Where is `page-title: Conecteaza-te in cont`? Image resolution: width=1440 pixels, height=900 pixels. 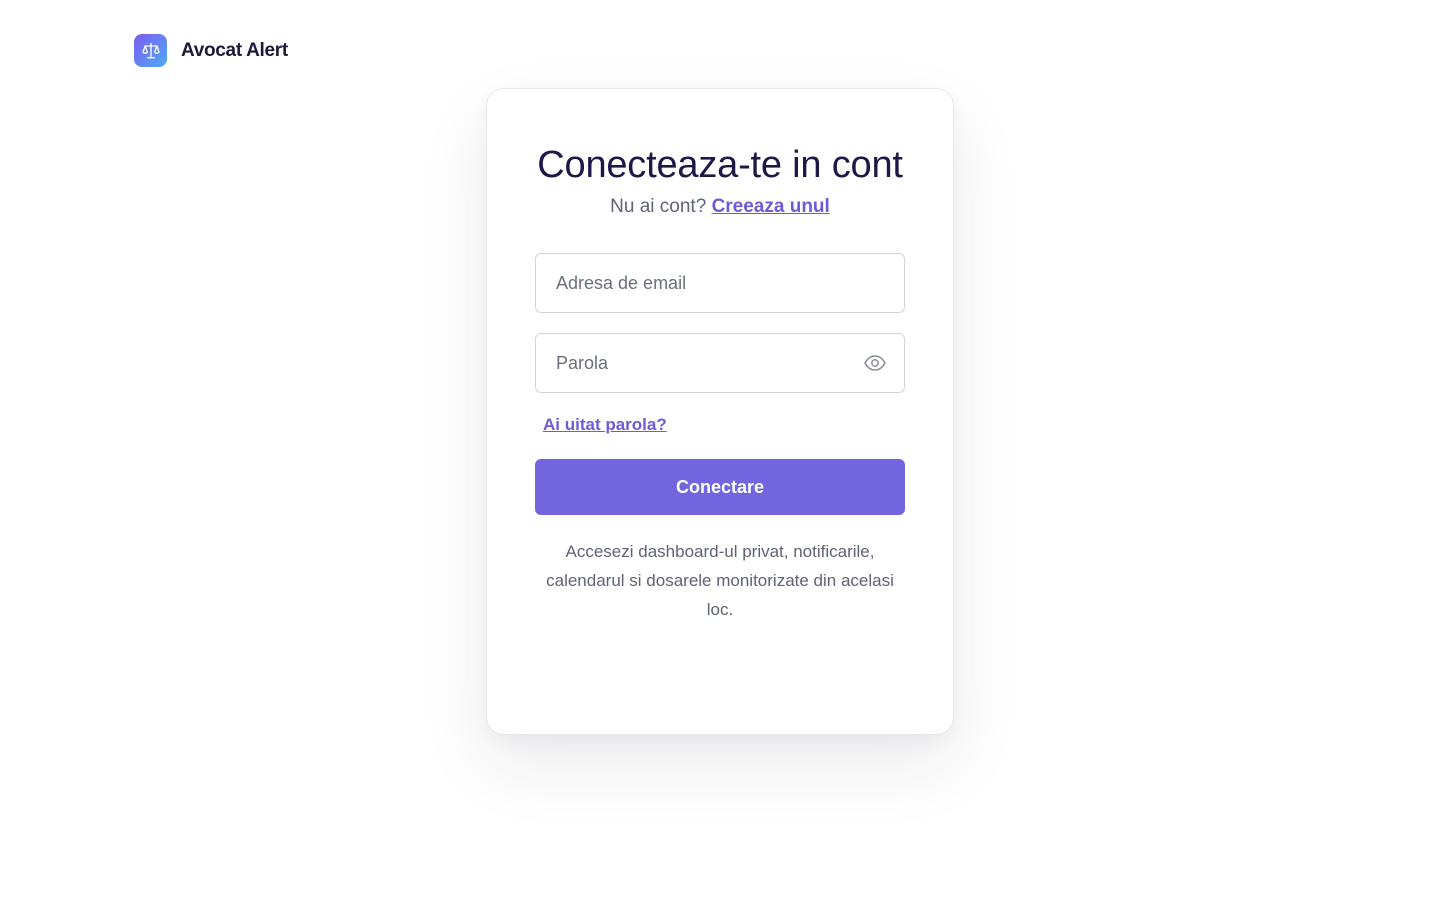 page-title: Conecteaza-te in cont is located at coordinates (720, 165).